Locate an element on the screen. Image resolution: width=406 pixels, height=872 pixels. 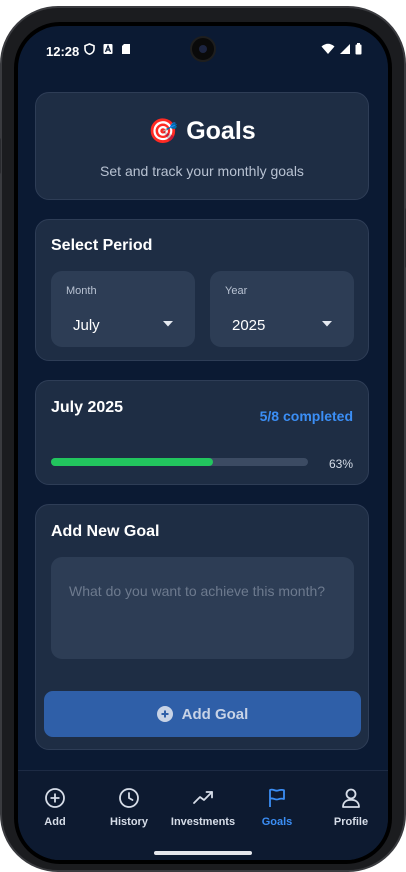
nav-item-add: Add is located at coordinates (55, 808).